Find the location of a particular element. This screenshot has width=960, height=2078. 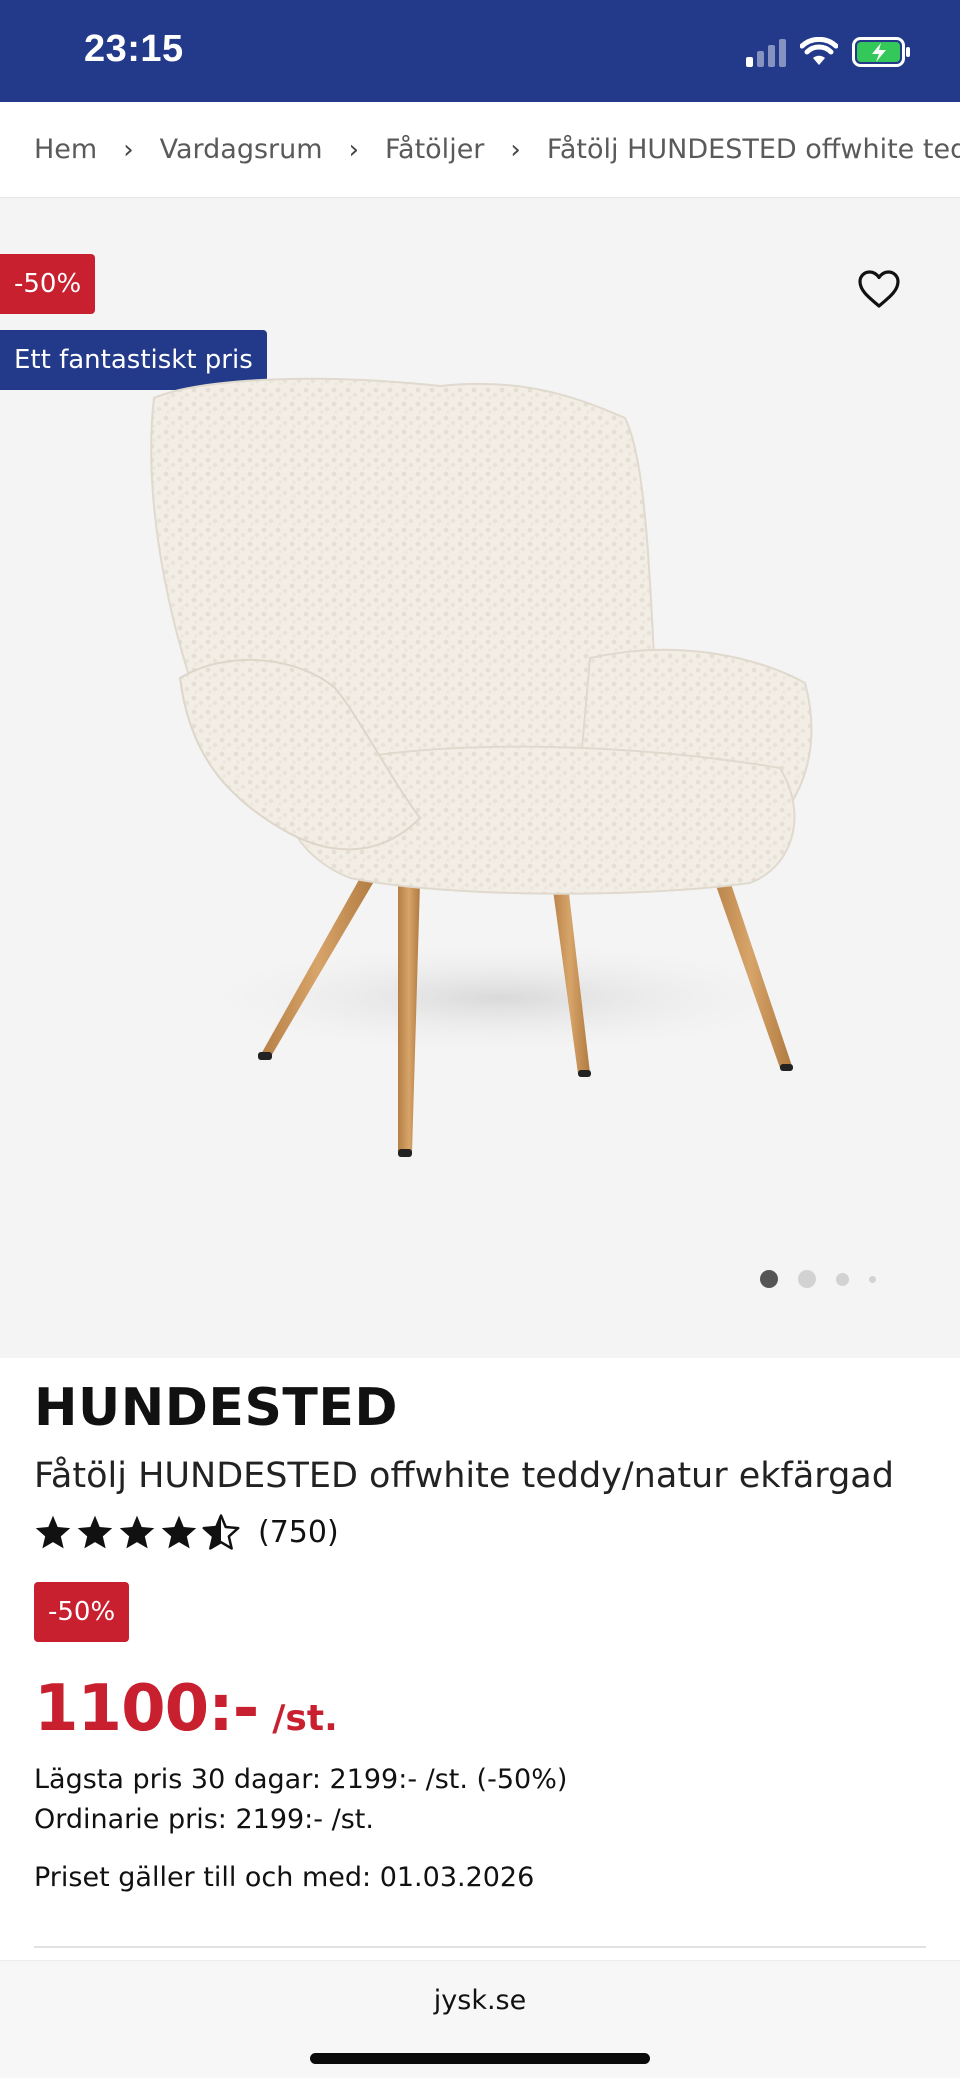

wifi-icon is located at coordinates (819, 51).